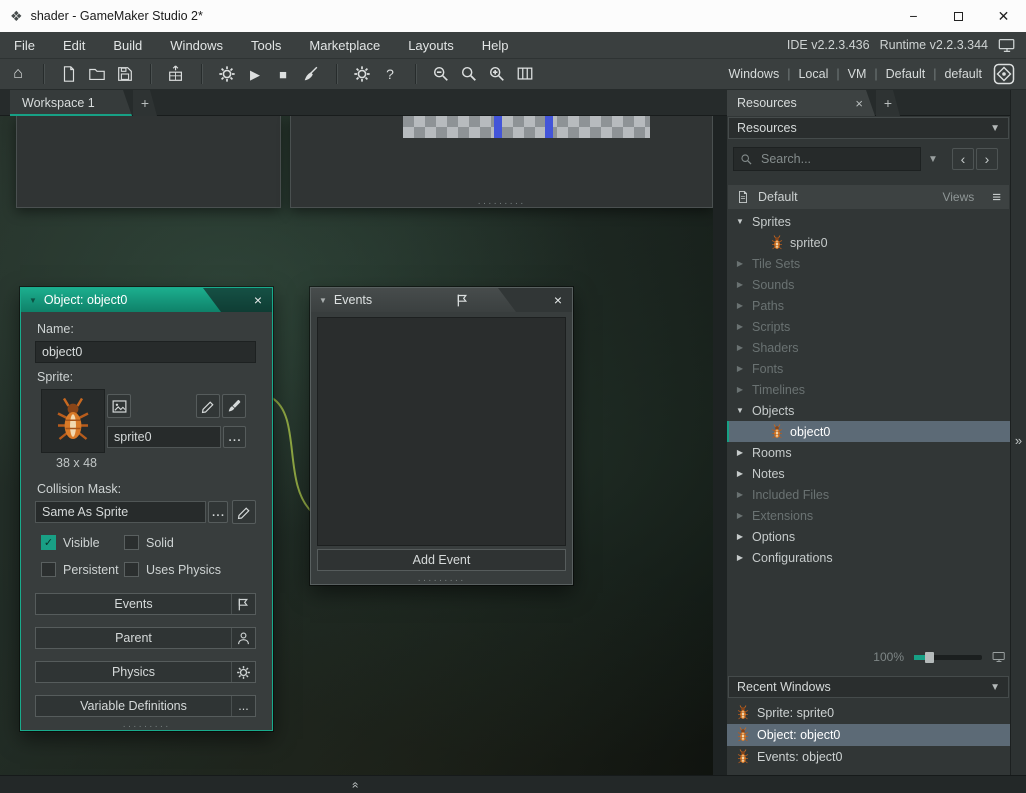 The height and width of the screenshot is (793, 1026). I want to click on visible-checkbox: ✓ Visible, so click(70, 542).